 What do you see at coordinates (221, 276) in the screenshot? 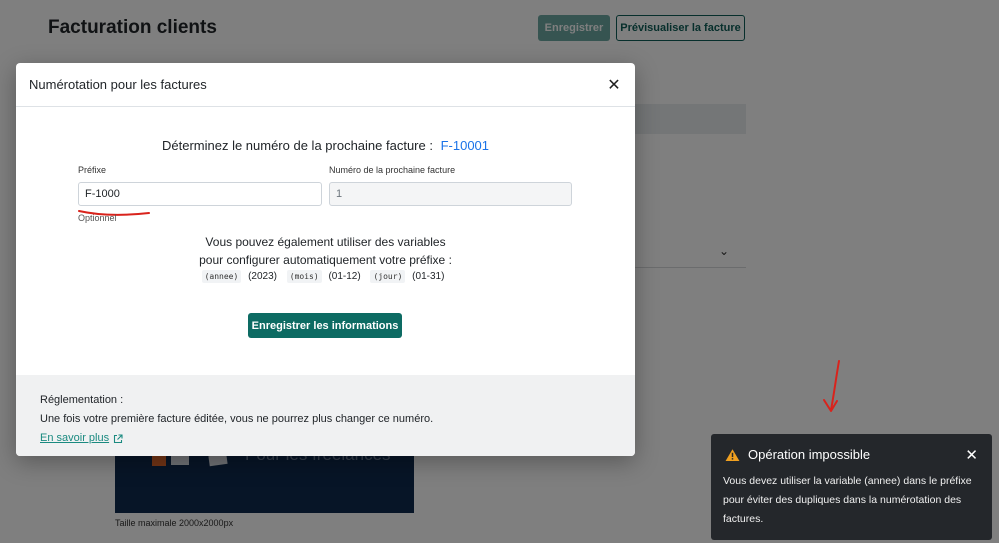
I see `variable-code-annee: (annee)` at bounding box center [221, 276].